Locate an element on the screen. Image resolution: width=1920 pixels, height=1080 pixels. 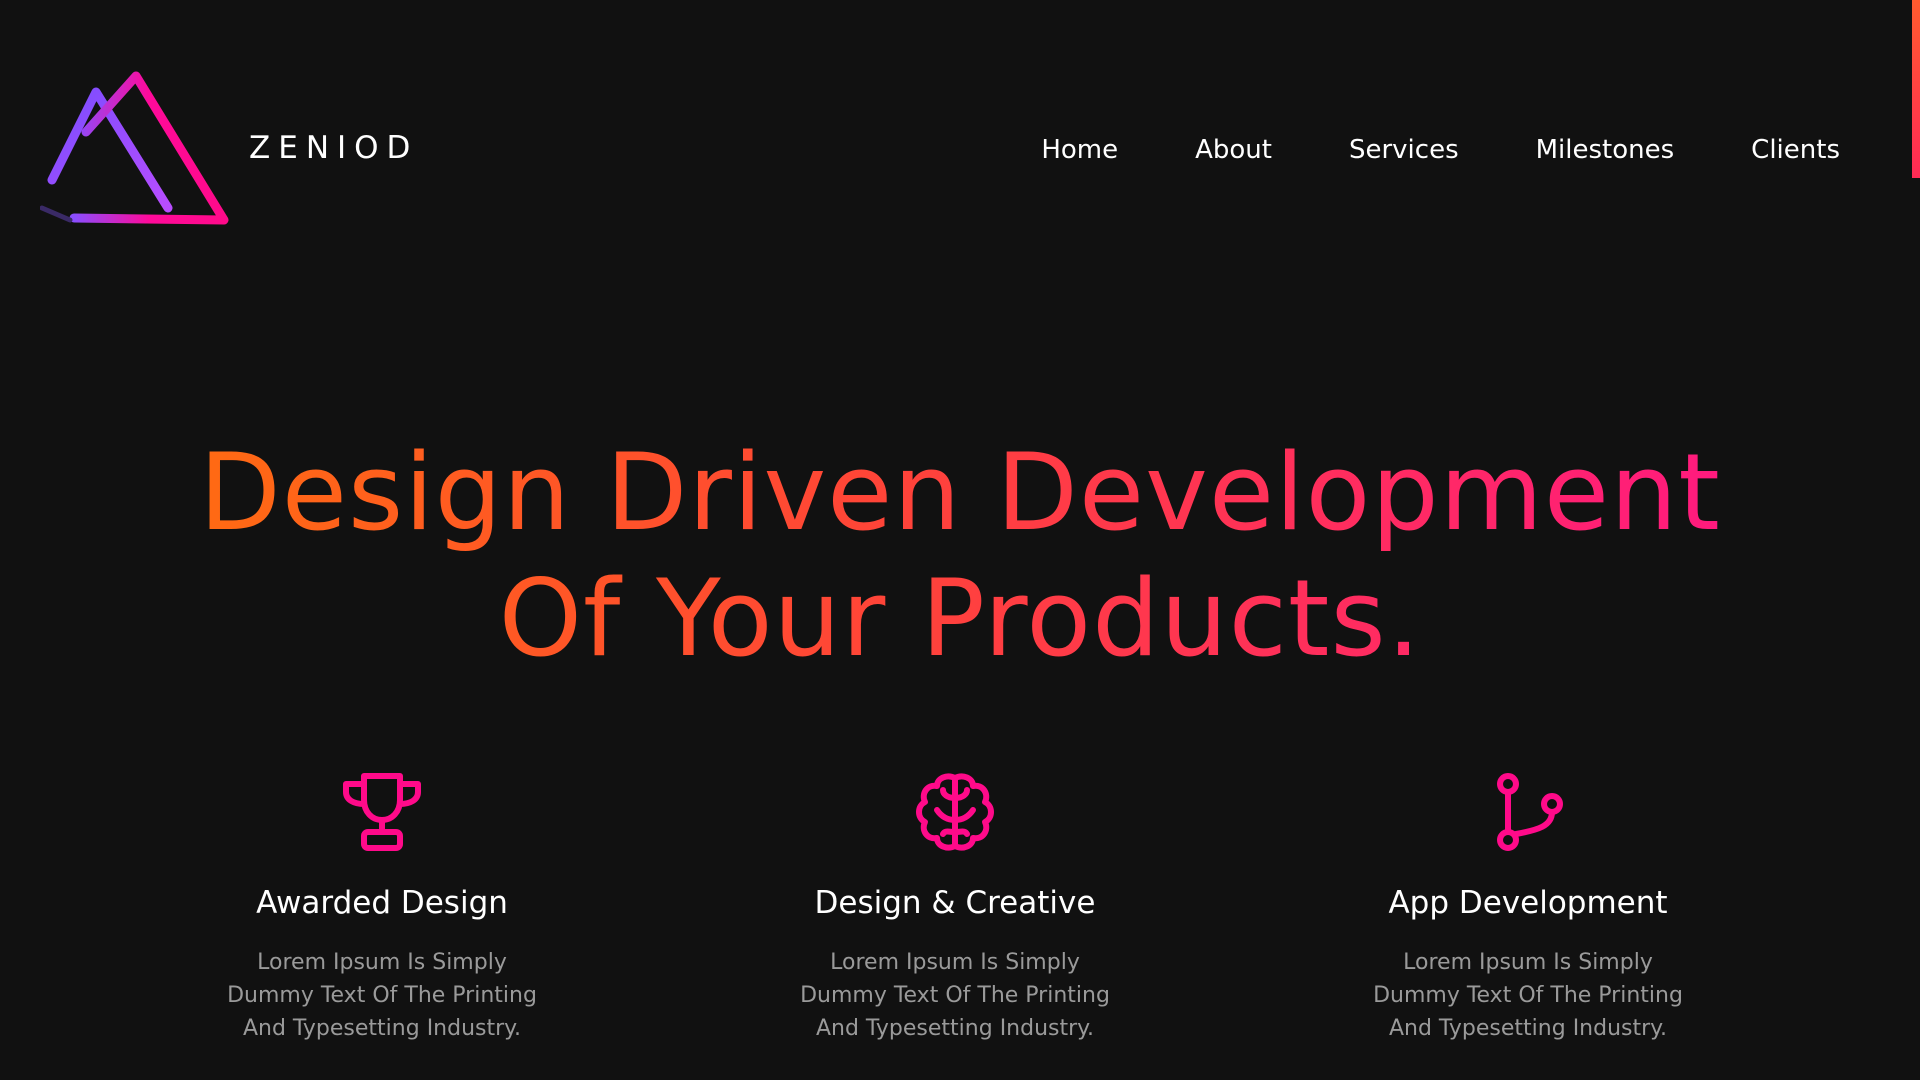
git-branch-icon is located at coordinates (1528, 812).